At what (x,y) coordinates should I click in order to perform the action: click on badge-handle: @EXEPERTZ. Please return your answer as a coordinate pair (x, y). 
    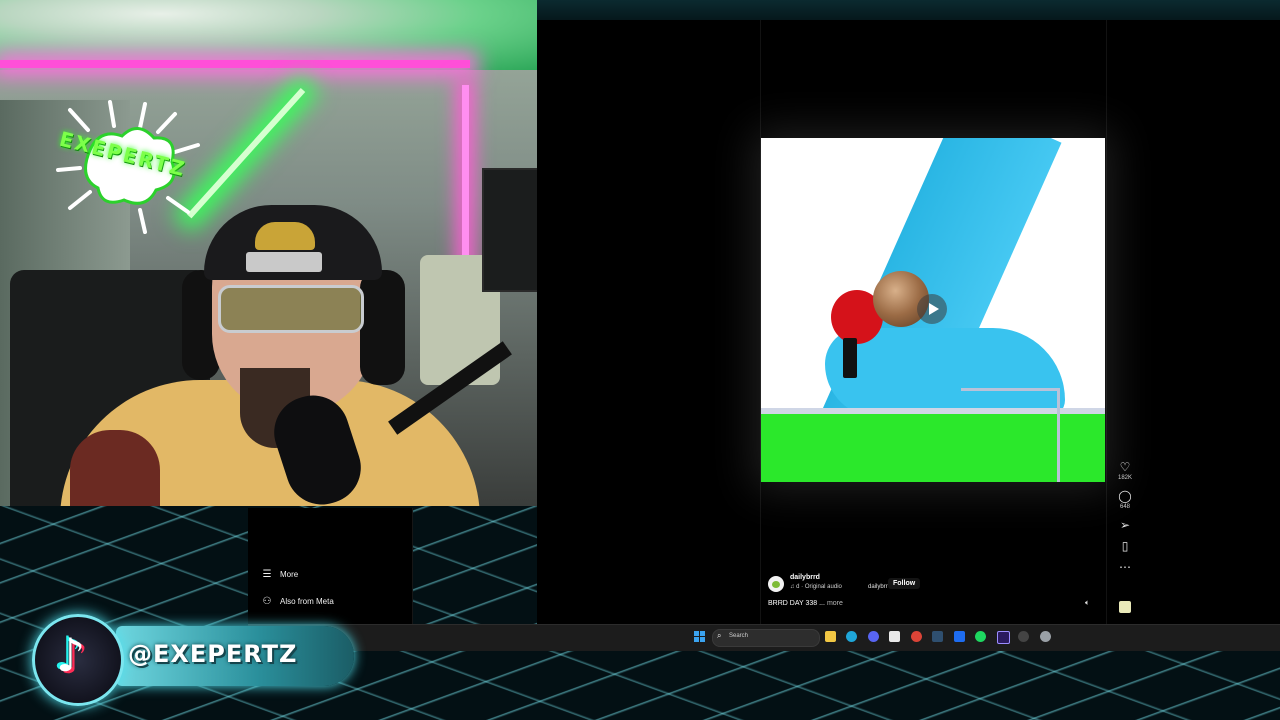
    Looking at the image, I should click on (213, 654).